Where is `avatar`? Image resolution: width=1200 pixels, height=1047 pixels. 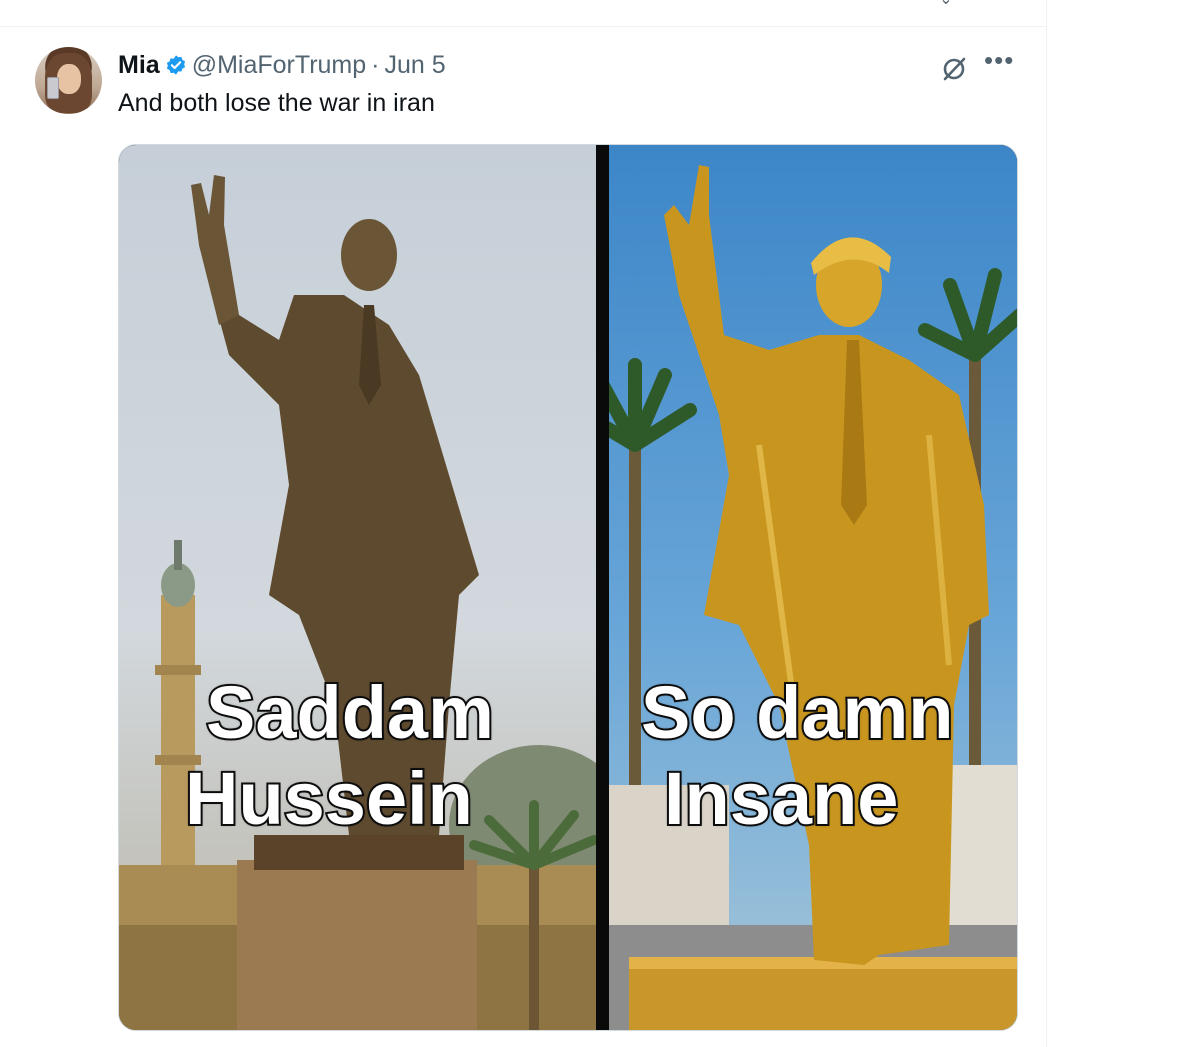 avatar is located at coordinates (68, 80).